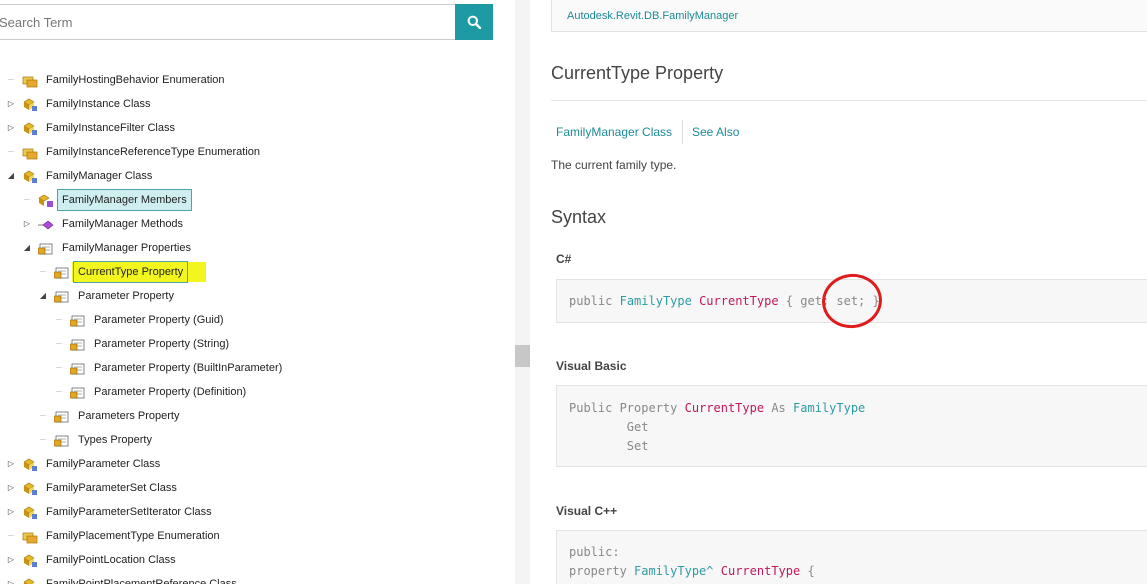 This screenshot has width=1147, height=584. What do you see at coordinates (129, 416) in the screenshot?
I see `tree-item-label: Parameters Property` at bounding box center [129, 416].